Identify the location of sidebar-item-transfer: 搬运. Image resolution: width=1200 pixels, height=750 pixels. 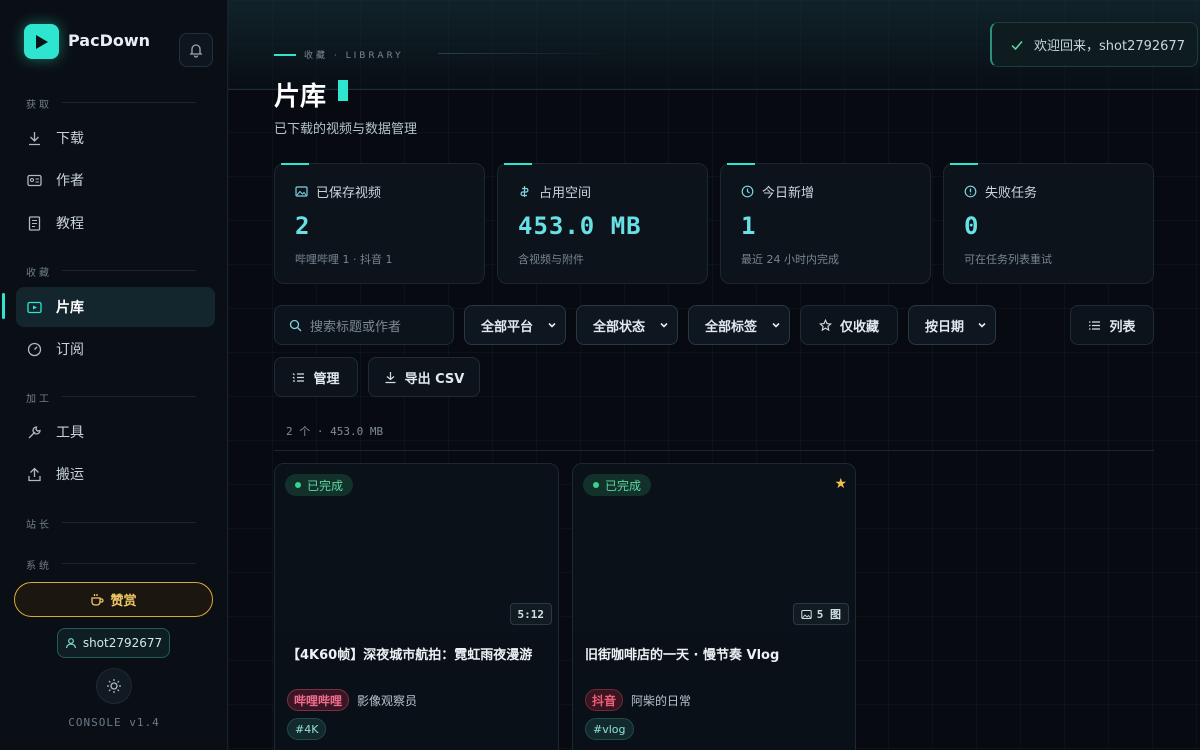
(115, 474).